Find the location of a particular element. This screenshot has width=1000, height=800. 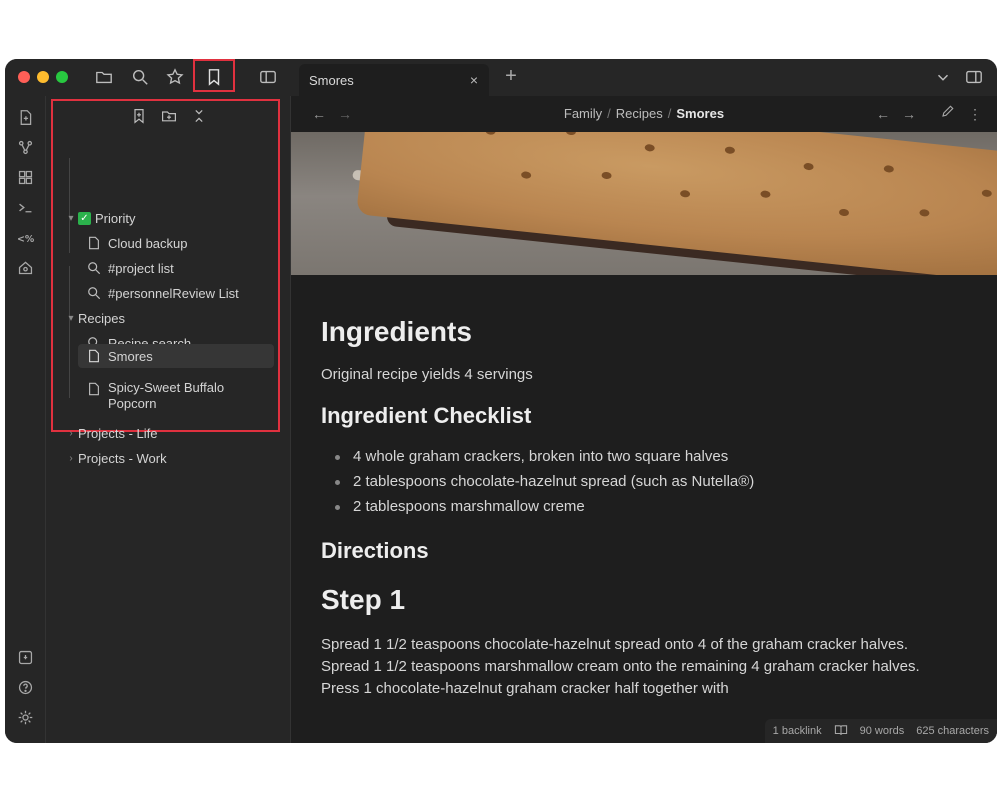

more-options-icon: ⋮ is located at coordinates (975, 114).